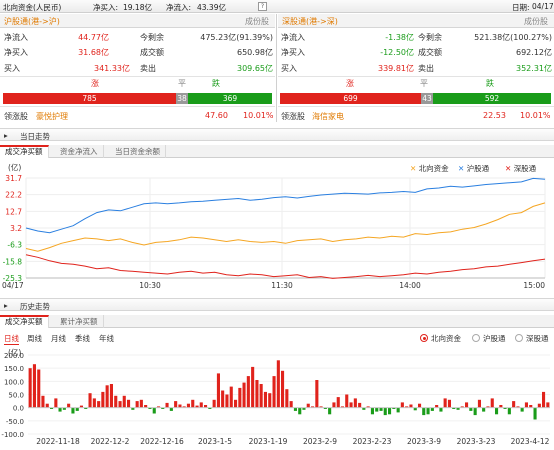 The width and height of the screenshot is (554, 450). Describe the element at coordinates (12, 435) in the screenshot. I see `y-tick-label: -100.0` at that location.